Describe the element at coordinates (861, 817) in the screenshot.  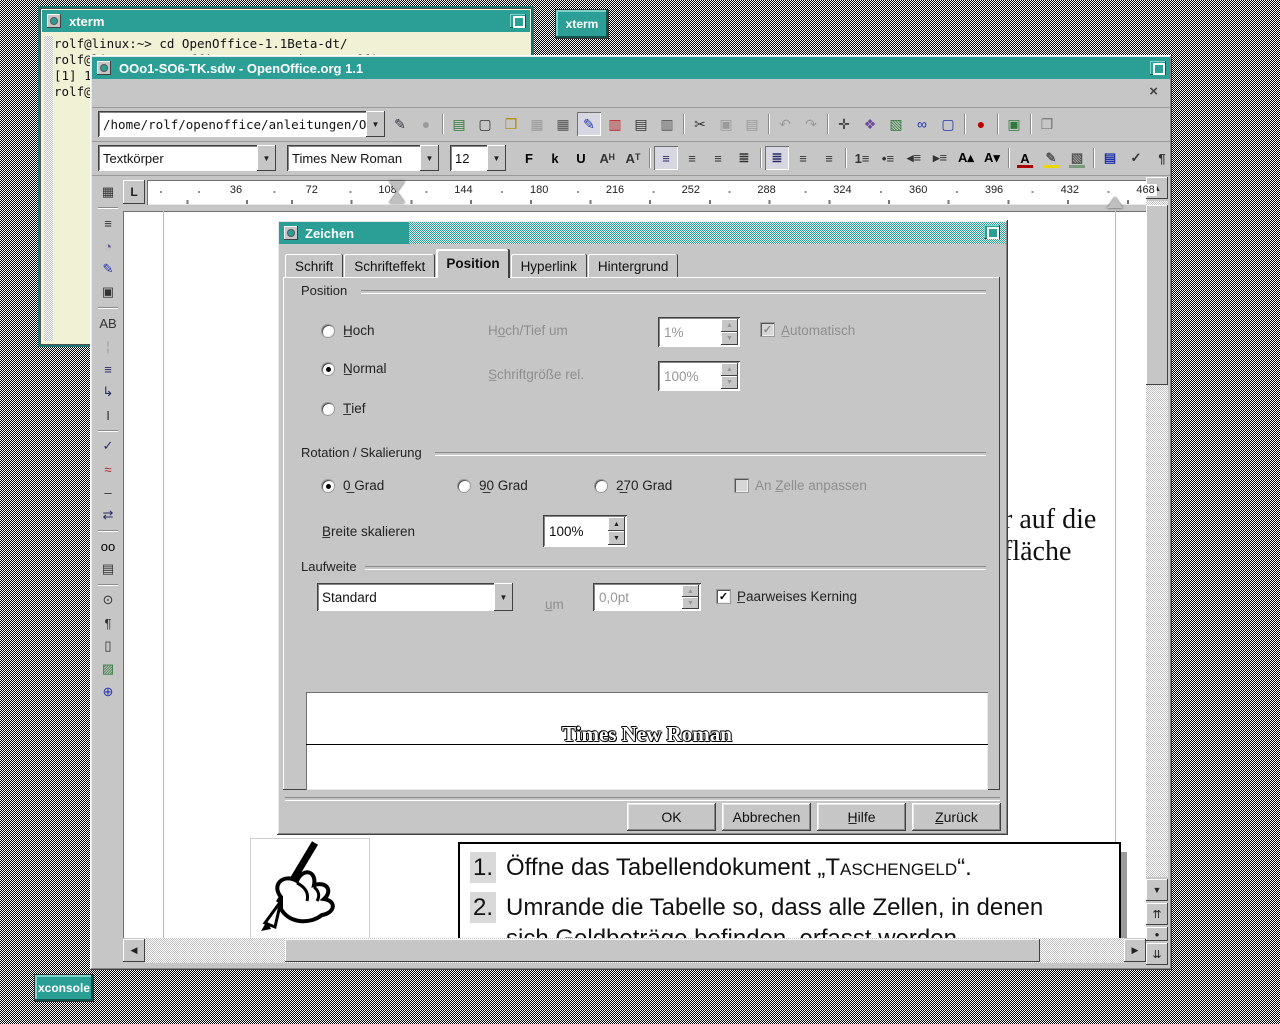
I see `help-button: H̲ilfe` at that location.